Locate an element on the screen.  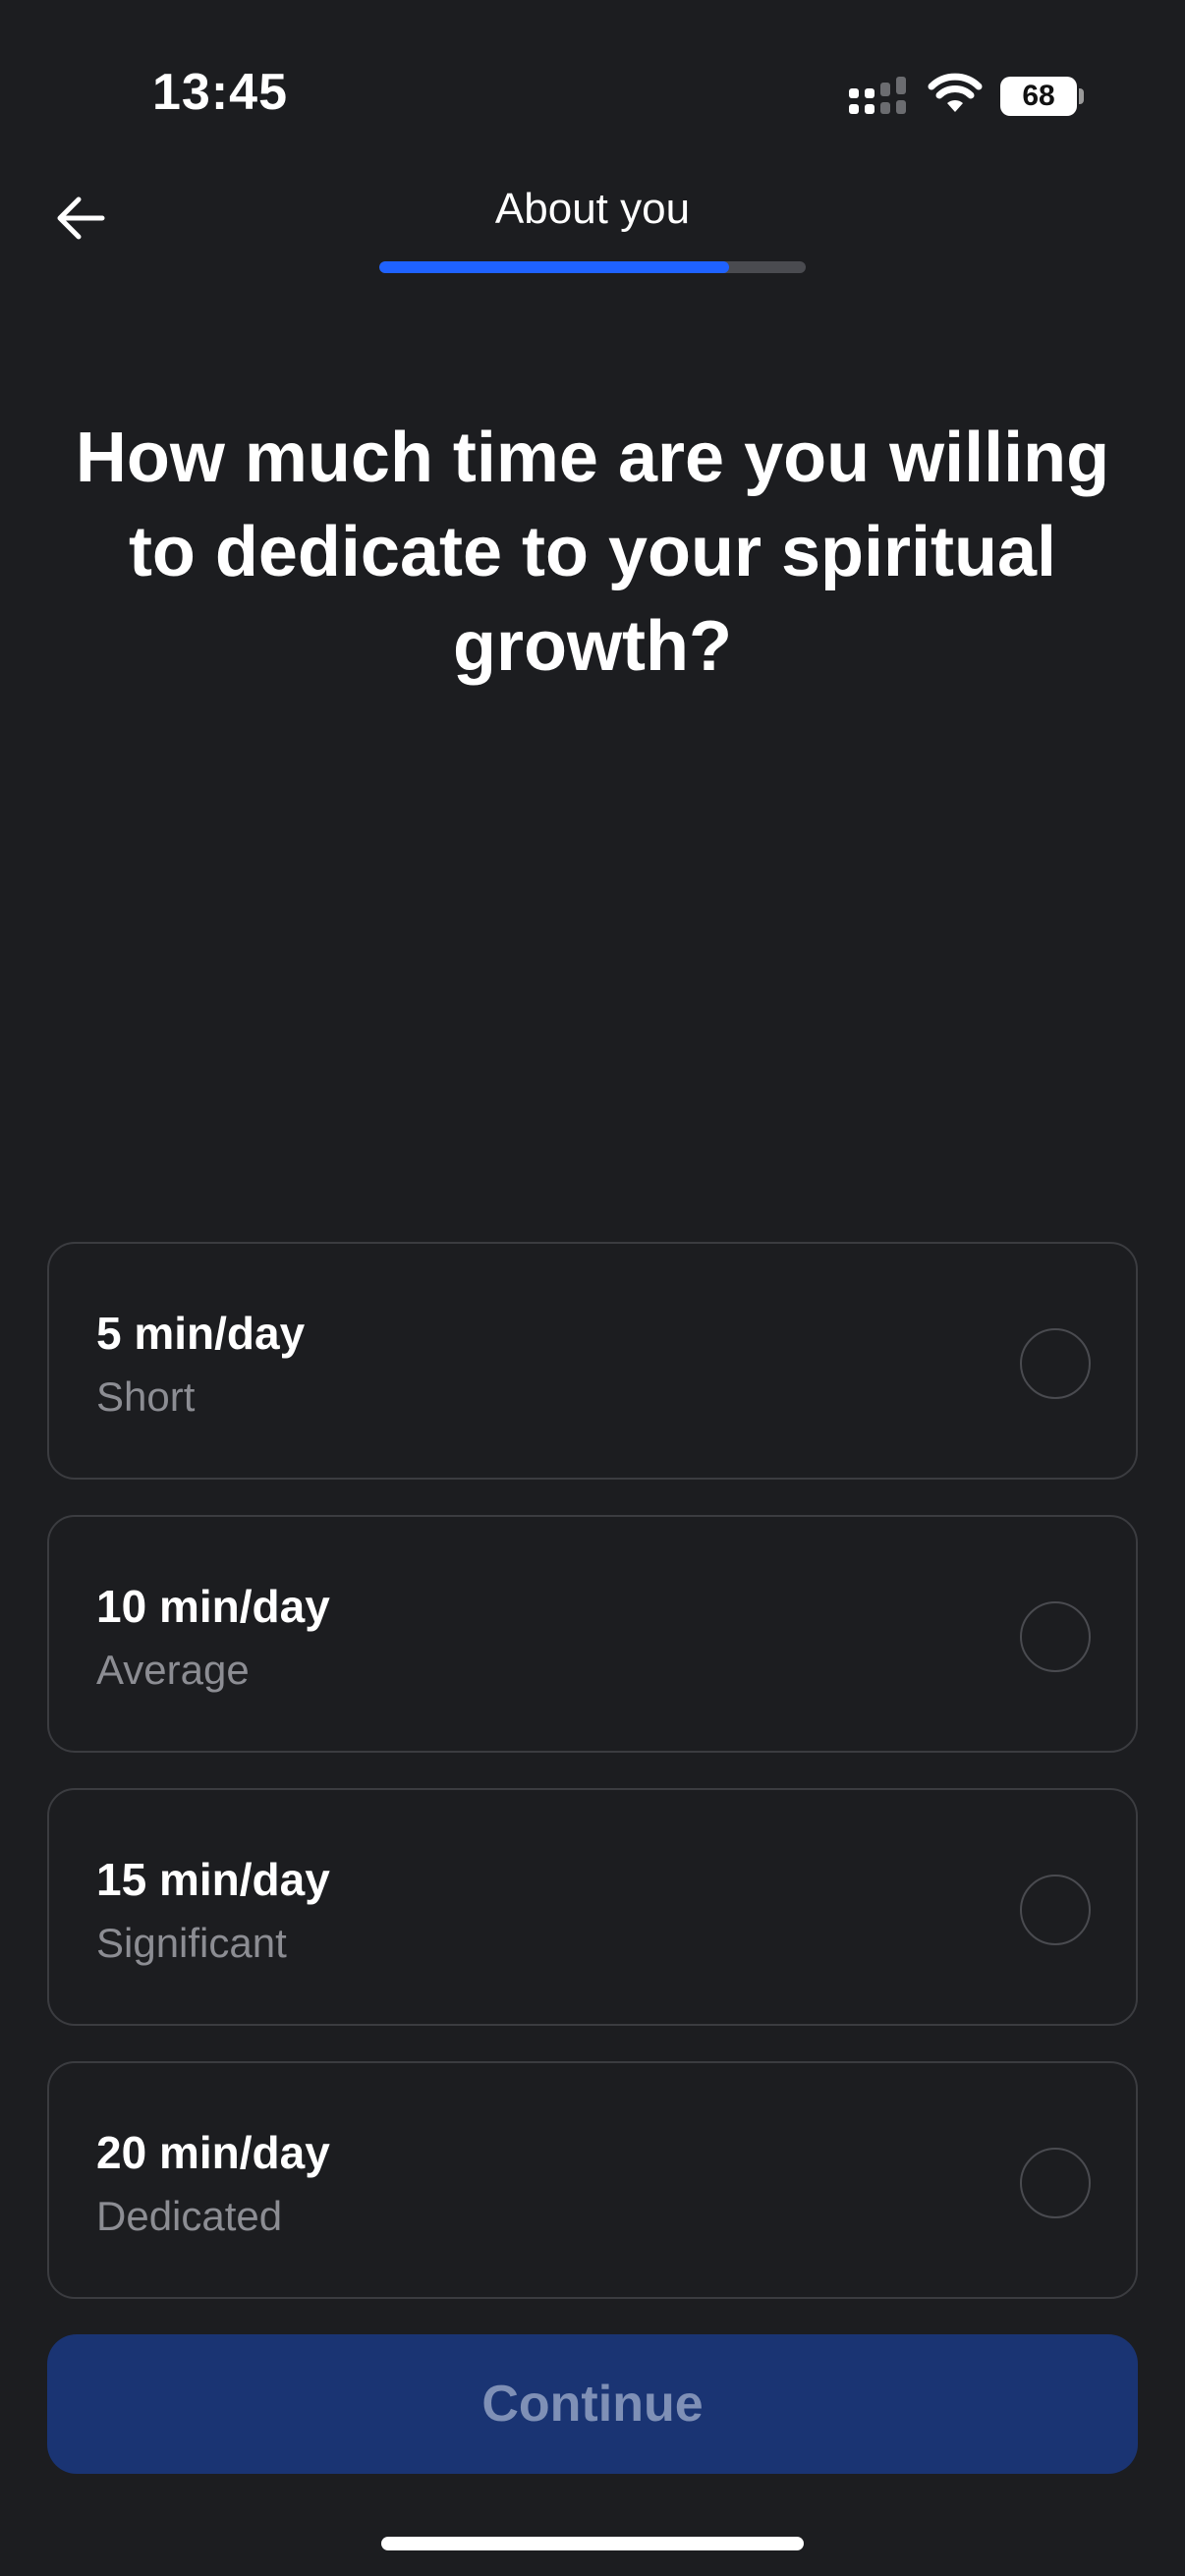
option-20-min: 20 min/day Dedicated is located at coordinates (592, 2180).